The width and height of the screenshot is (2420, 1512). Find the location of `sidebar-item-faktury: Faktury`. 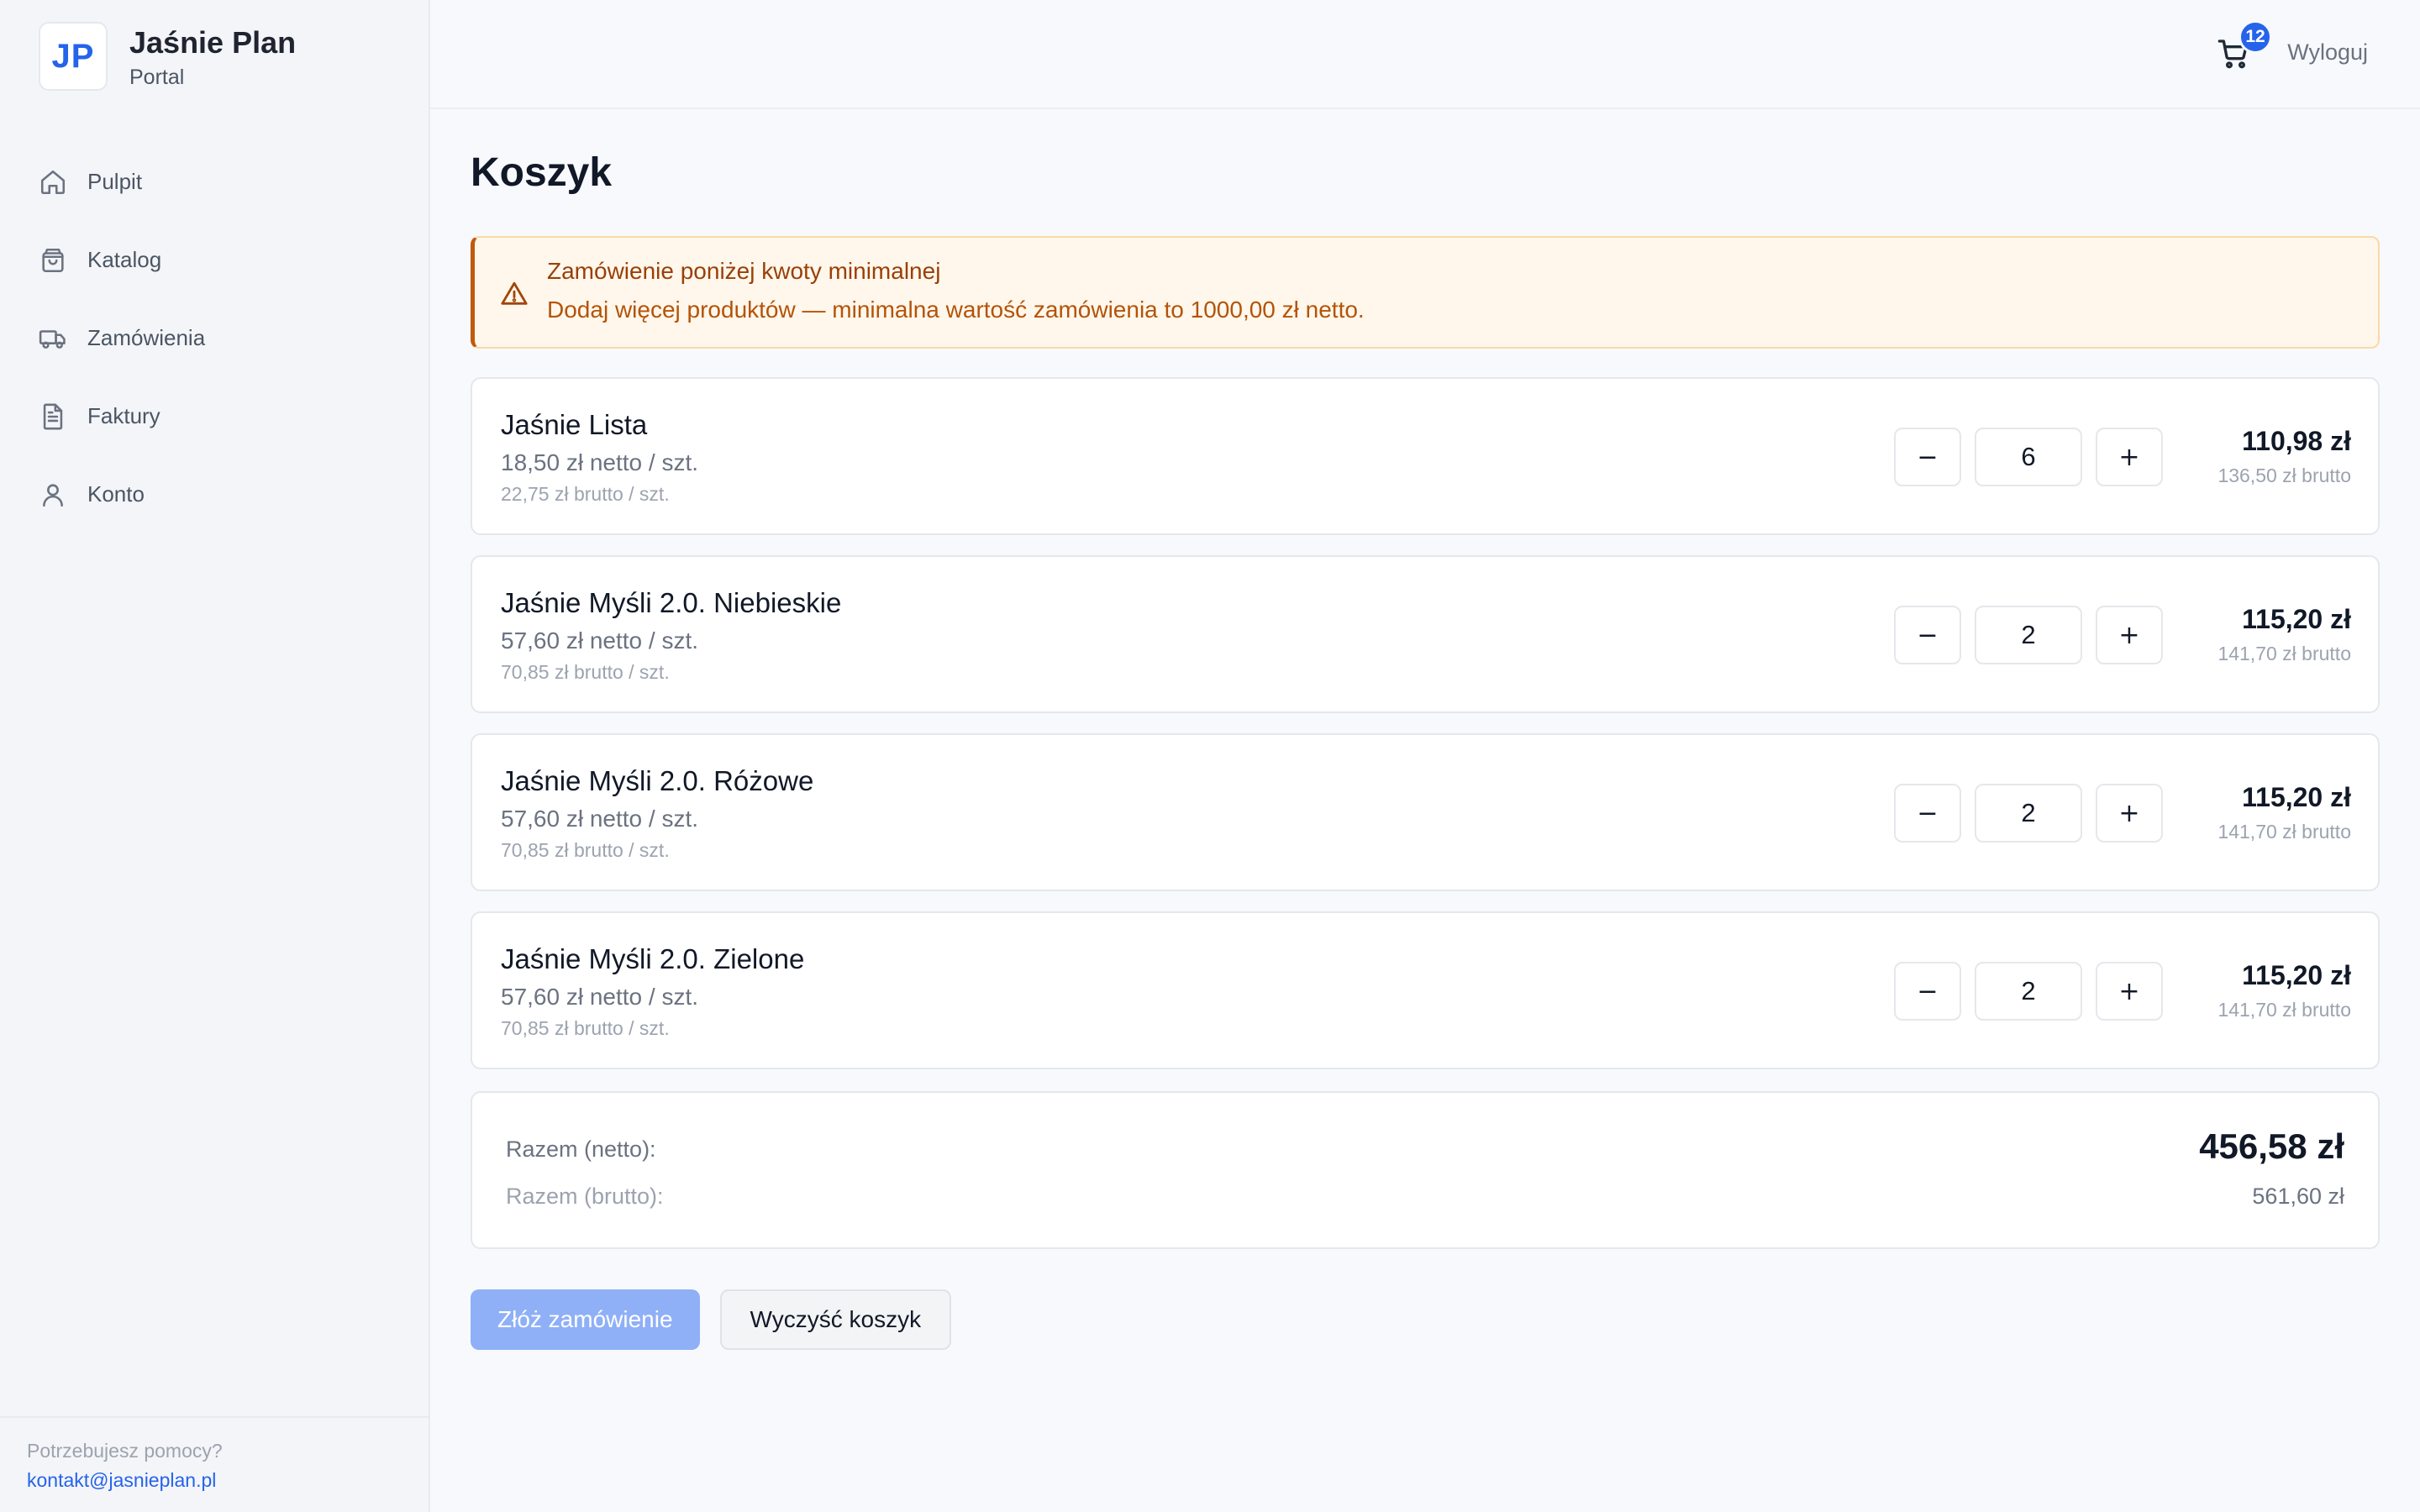

sidebar-item-faktury: Faktury is located at coordinates (219, 416).